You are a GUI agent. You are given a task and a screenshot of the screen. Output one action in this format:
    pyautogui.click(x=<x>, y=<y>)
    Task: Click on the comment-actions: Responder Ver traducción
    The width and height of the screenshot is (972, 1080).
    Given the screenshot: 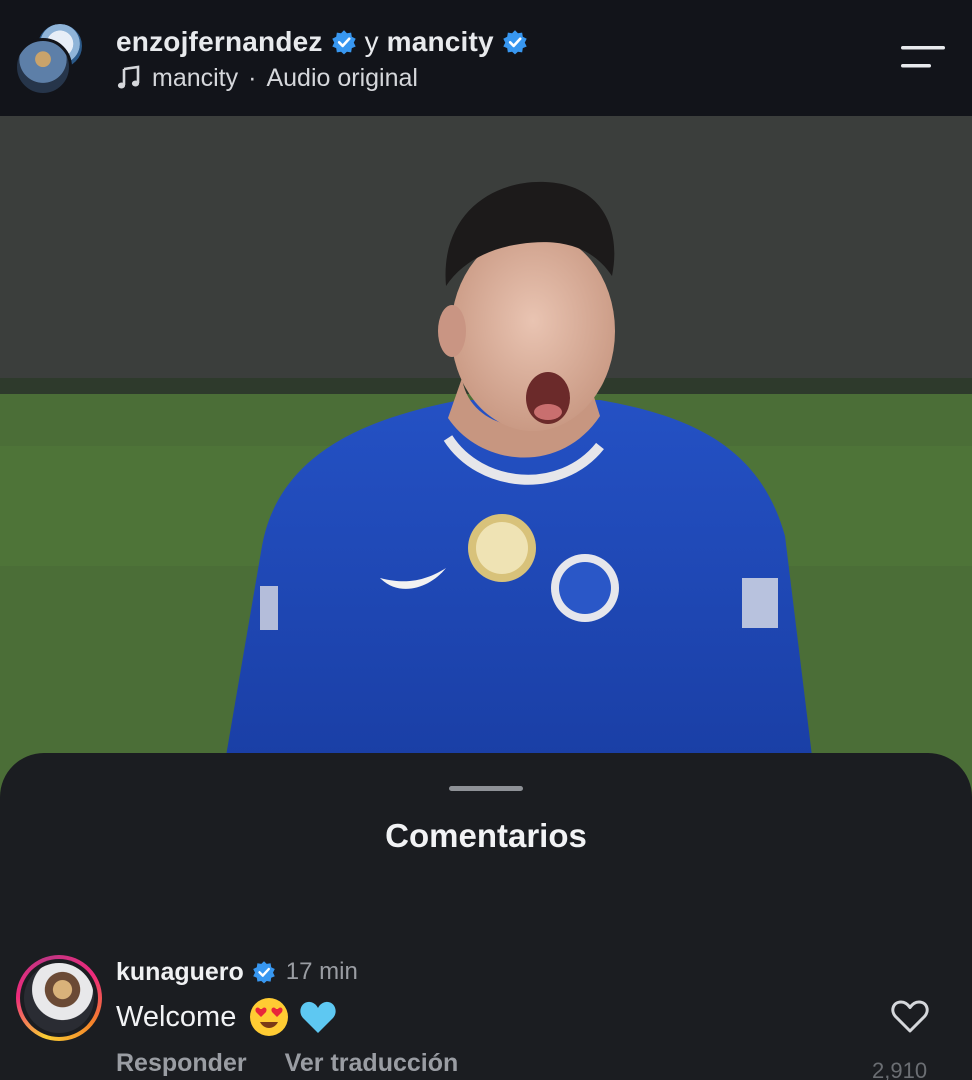 What is the action you would take?
    pyautogui.click(x=287, y=1062)
    